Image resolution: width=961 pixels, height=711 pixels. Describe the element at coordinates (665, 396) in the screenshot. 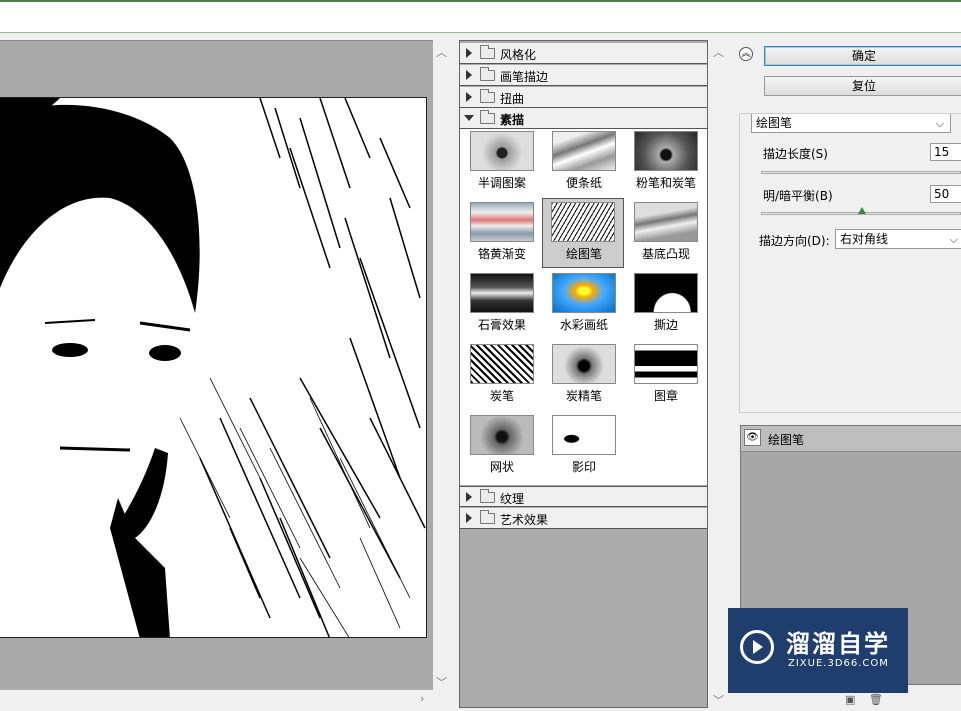

I see `thumb-label: 图章` at that location.